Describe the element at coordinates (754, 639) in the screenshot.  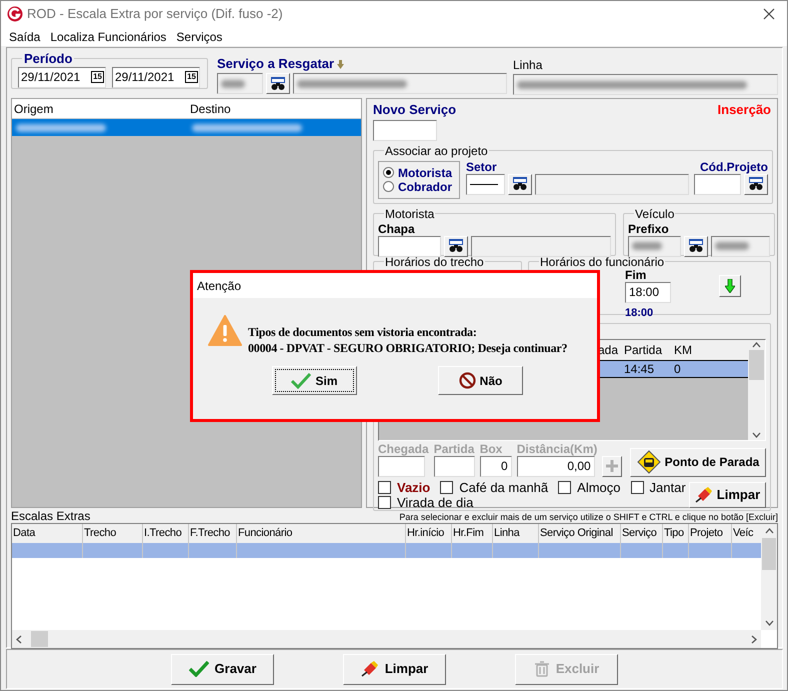
I see `chevron-right-icon` at that location.